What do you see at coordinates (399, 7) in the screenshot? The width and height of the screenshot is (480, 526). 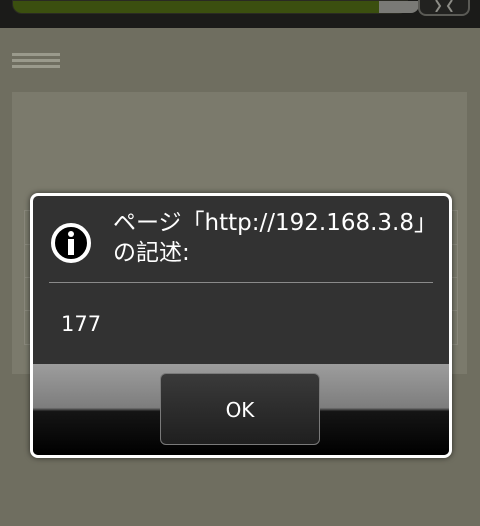 I see `url-bar-button` at bounding box center [399, 7].